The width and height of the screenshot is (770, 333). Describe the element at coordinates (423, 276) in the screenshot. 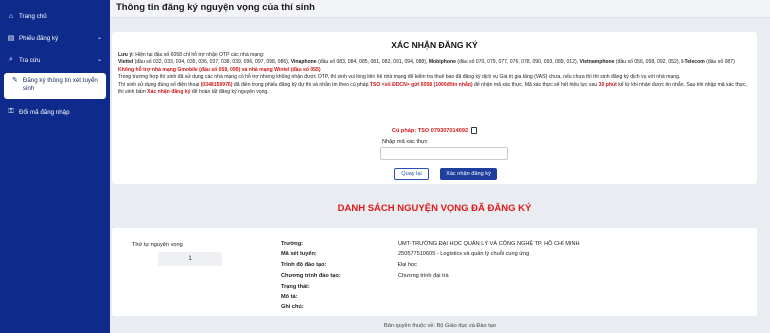

I see `field-program-value: Chương trình đại trà` at that location.